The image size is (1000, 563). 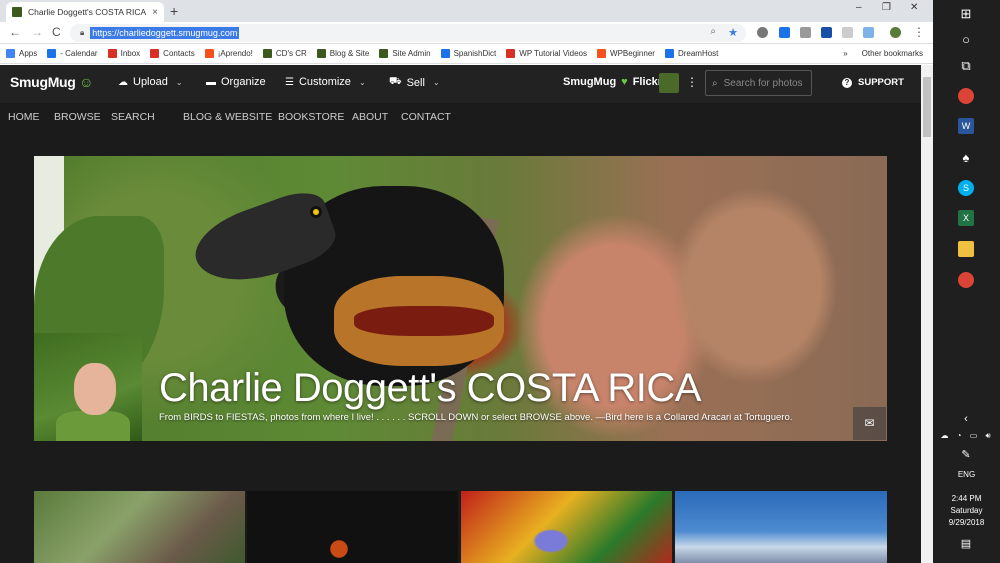 What do you see at coordinates (733, 32) in the screenshot?
I see `bookmark-star-icon: ★` at bounding box center [733, 32].